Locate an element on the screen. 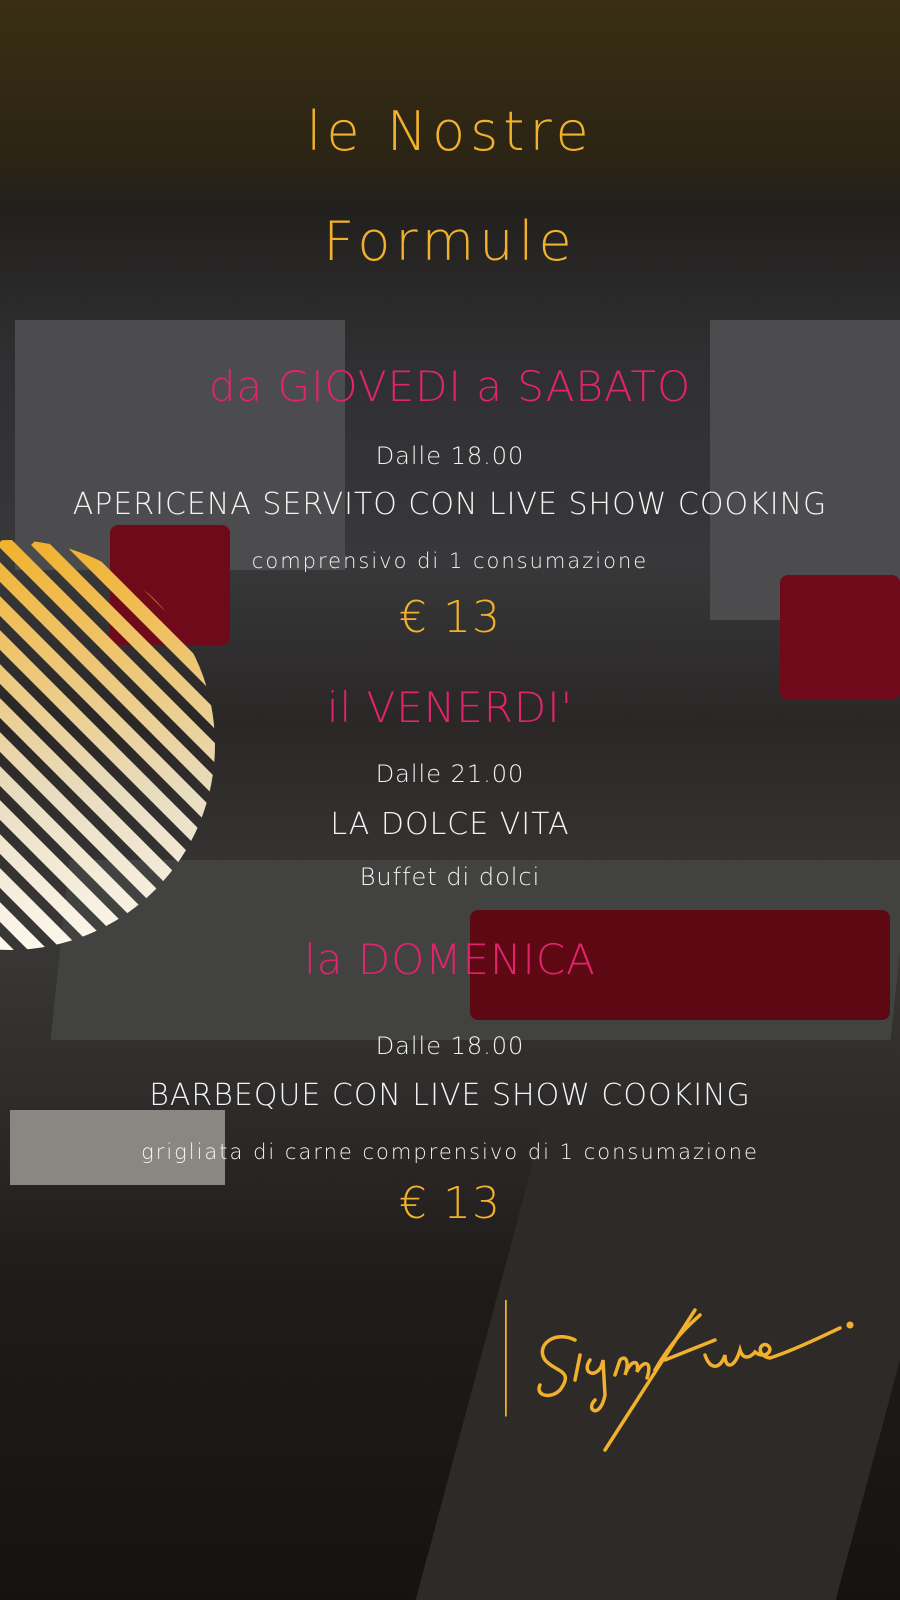 Image resolution: width=900 pixels, height=1600 pixels. section-name: LA DOLCE VITA is located at coordinates (450, 824).